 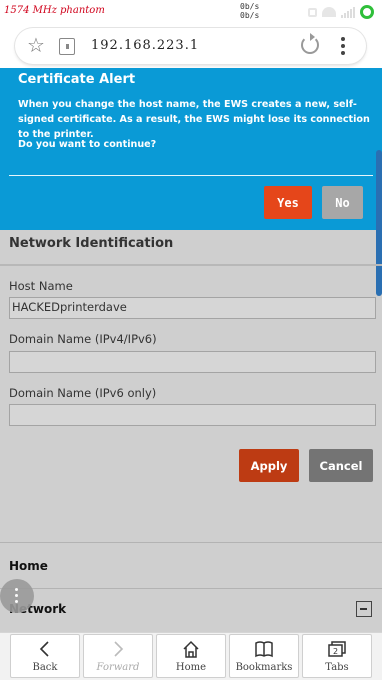 What do you see at coordinates (54, 10) in the screenshot?
I see `network-label: 1574 MHz phantom` at bounding box center [54, 10].